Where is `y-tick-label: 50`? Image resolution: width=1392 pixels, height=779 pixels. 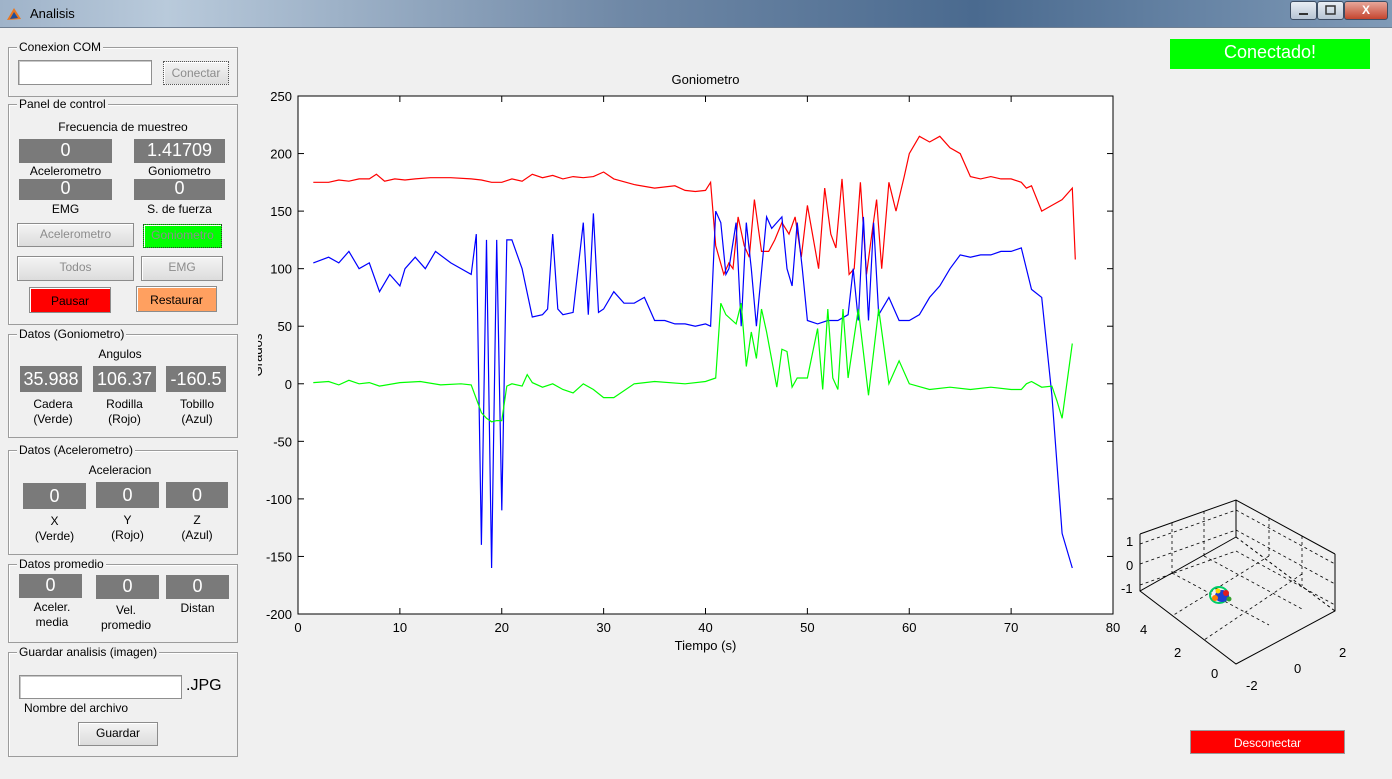 y-tick-label: 50 is located at coordinates (285, 326).